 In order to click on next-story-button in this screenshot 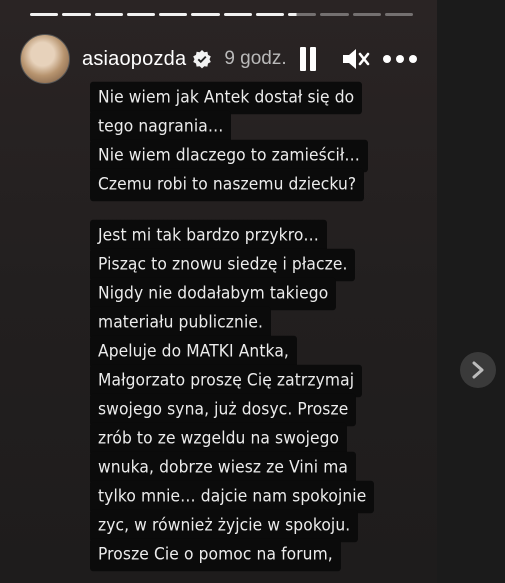, I will do `click(478, 370)`.